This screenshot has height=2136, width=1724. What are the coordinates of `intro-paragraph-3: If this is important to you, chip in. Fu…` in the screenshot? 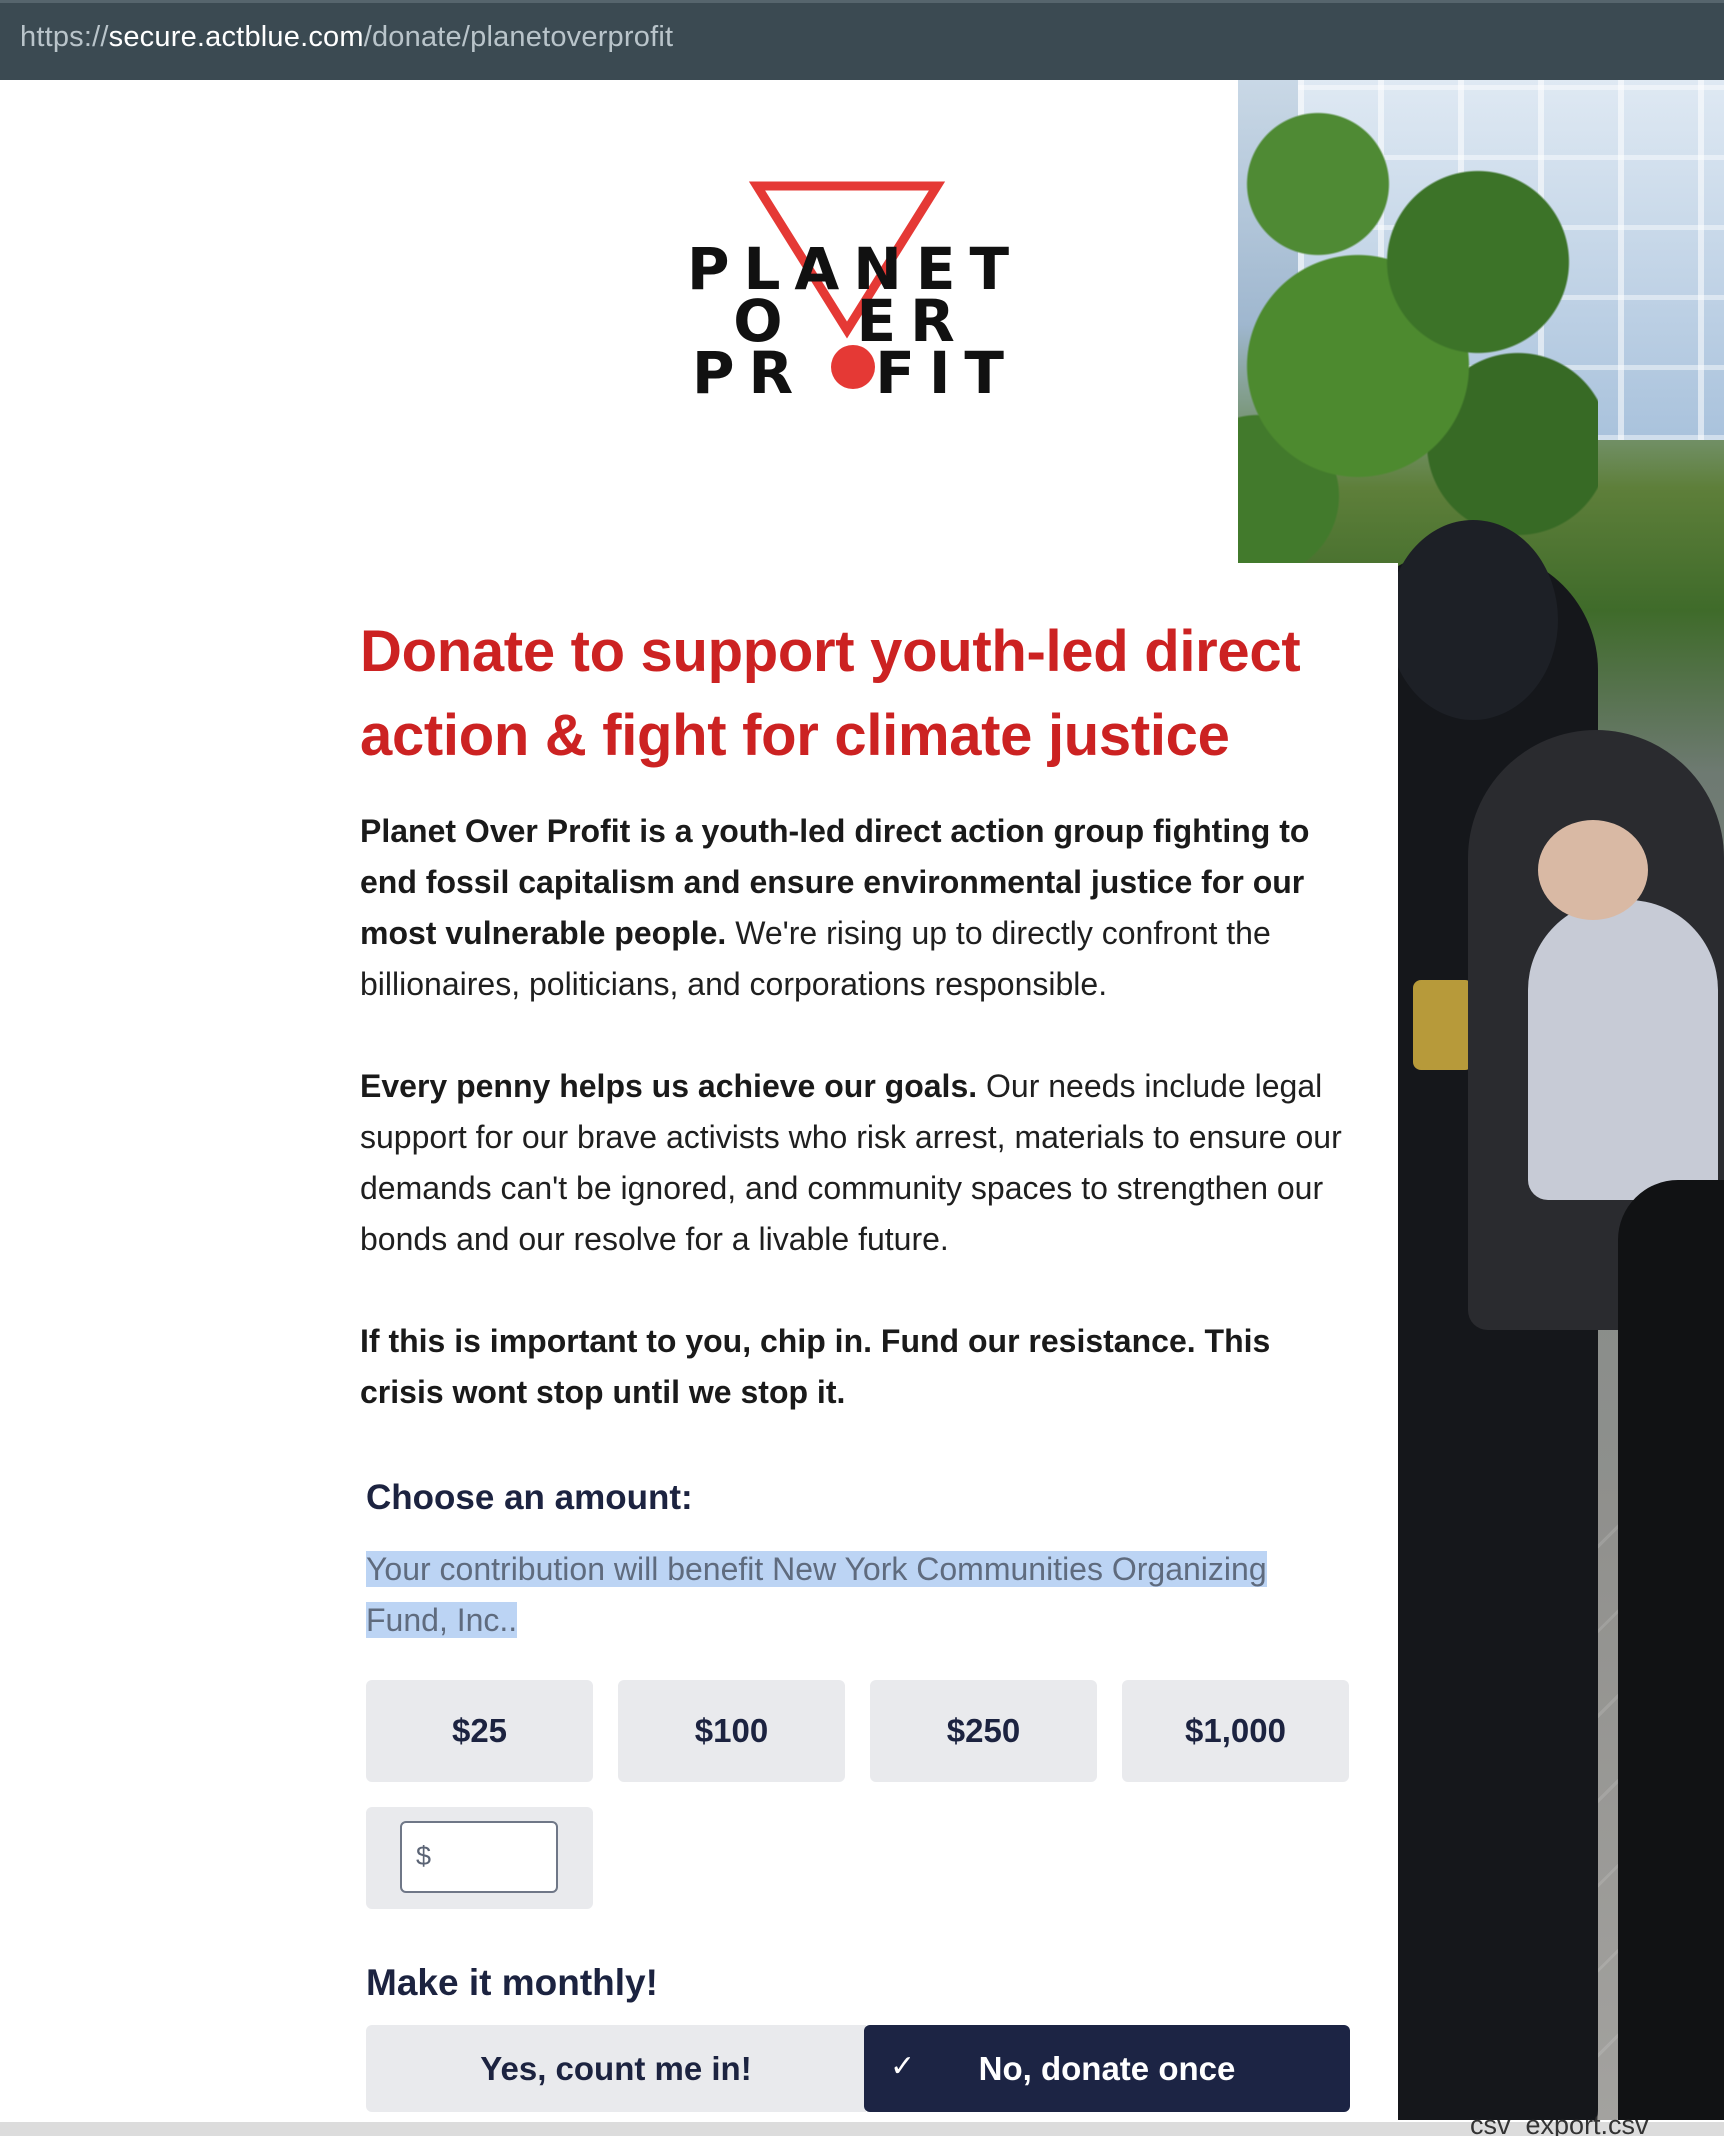 It's located at (860, 1367).